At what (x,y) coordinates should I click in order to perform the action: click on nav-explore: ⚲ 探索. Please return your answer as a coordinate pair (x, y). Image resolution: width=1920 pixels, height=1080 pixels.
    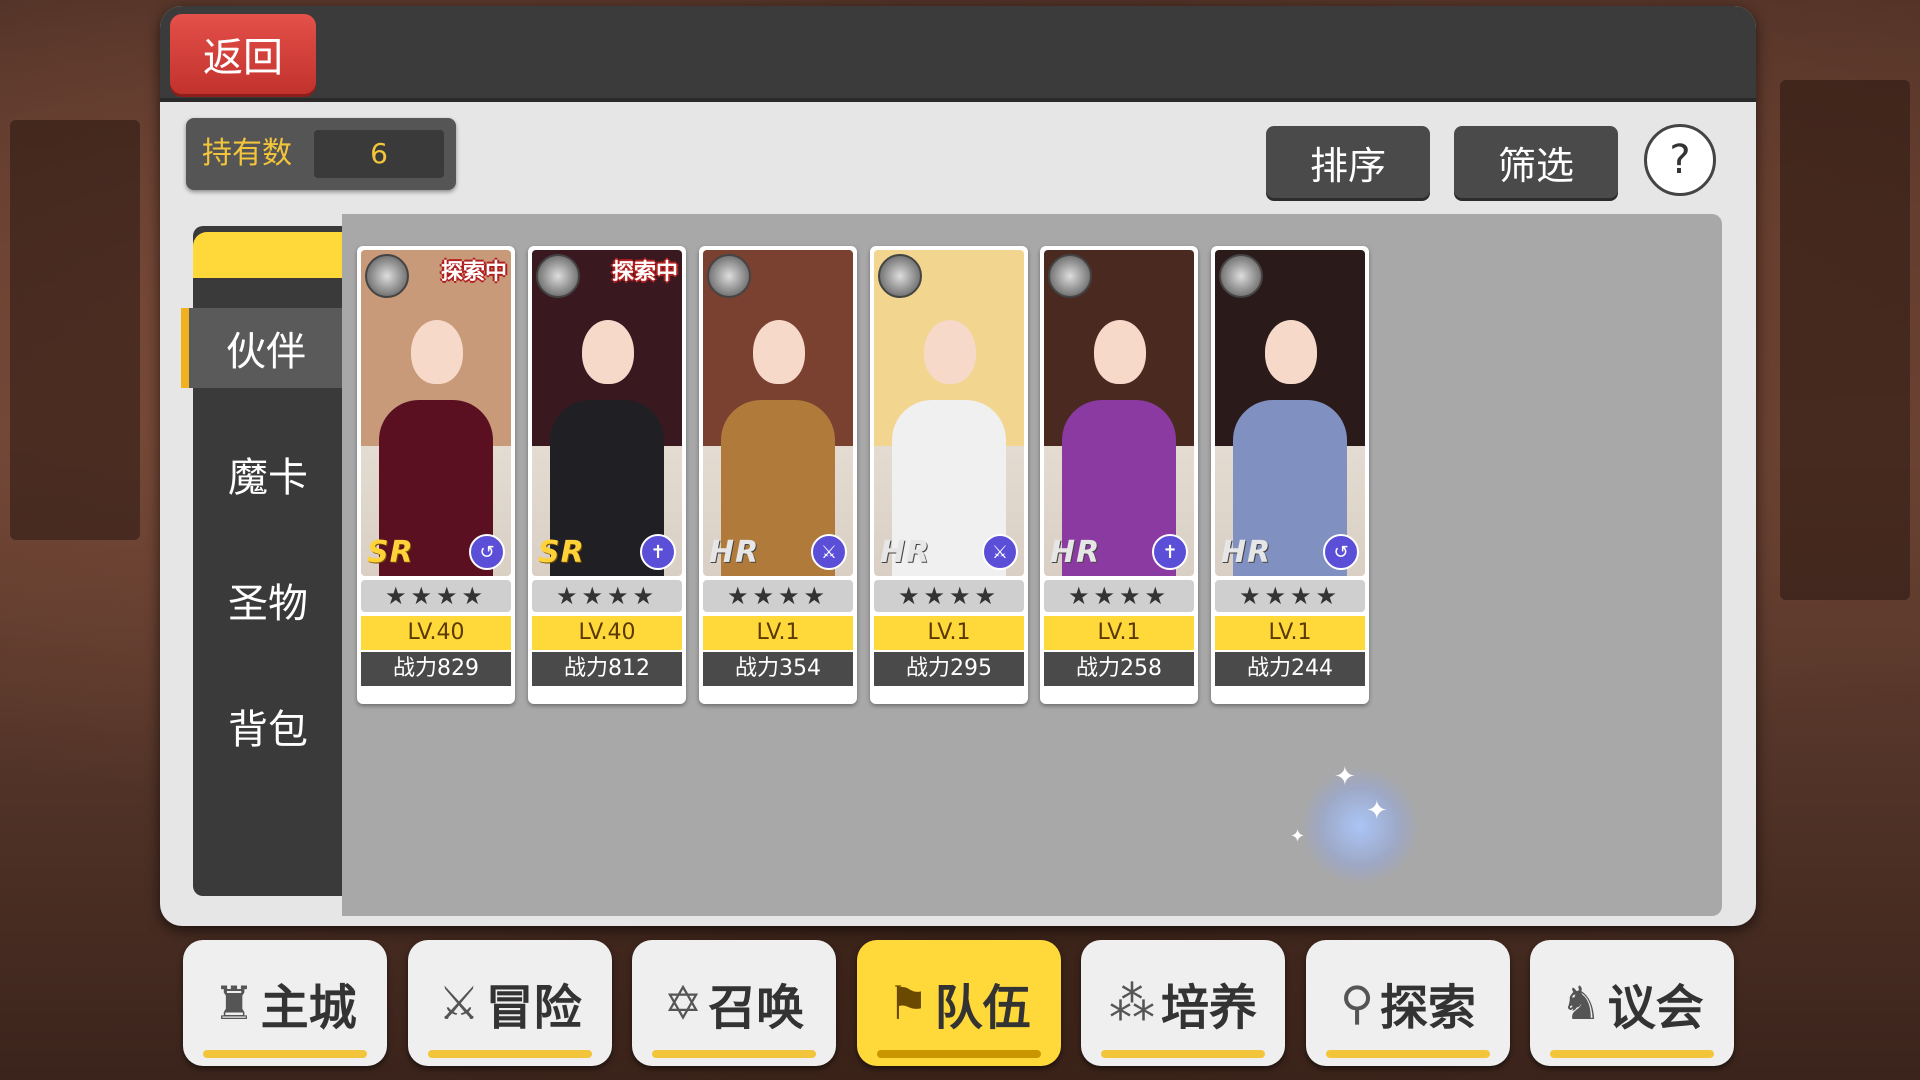
    Looking at the image, I should click on (1408, 1003).